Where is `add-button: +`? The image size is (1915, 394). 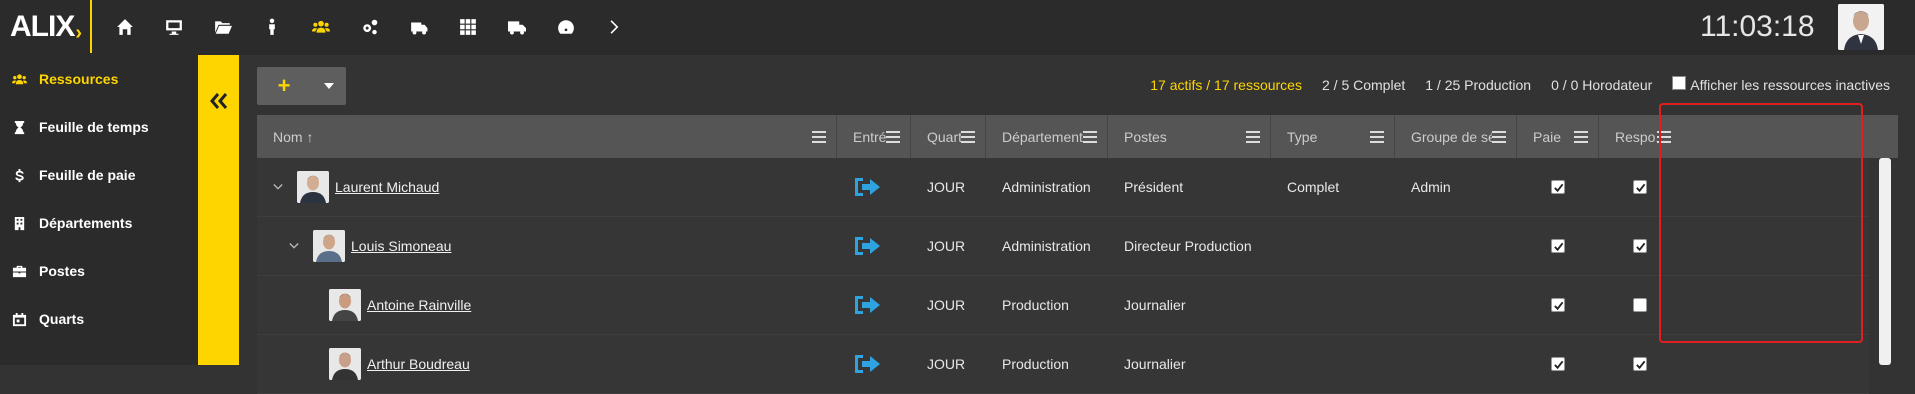
add-button: + is located at coordinates (284, 86).